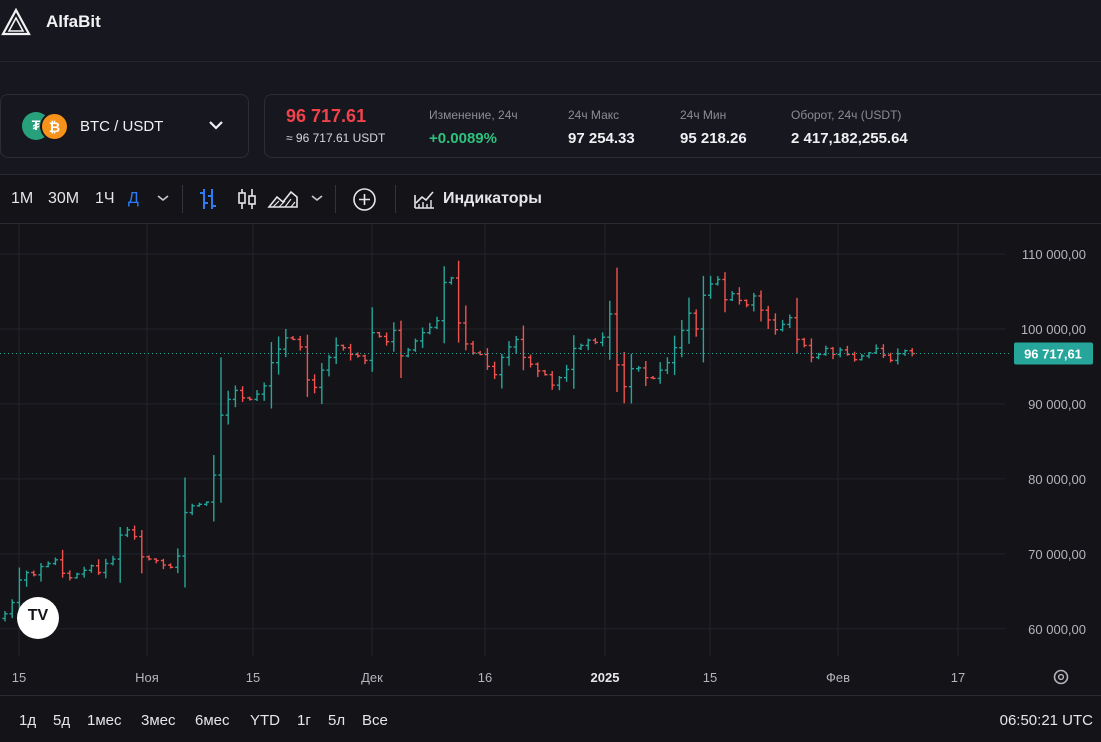 The height and width of the screenshot is (742, 1101). Describe the element at coordinates (27, 720) in the screenshot. I see `range-1d: 1д` at that location.